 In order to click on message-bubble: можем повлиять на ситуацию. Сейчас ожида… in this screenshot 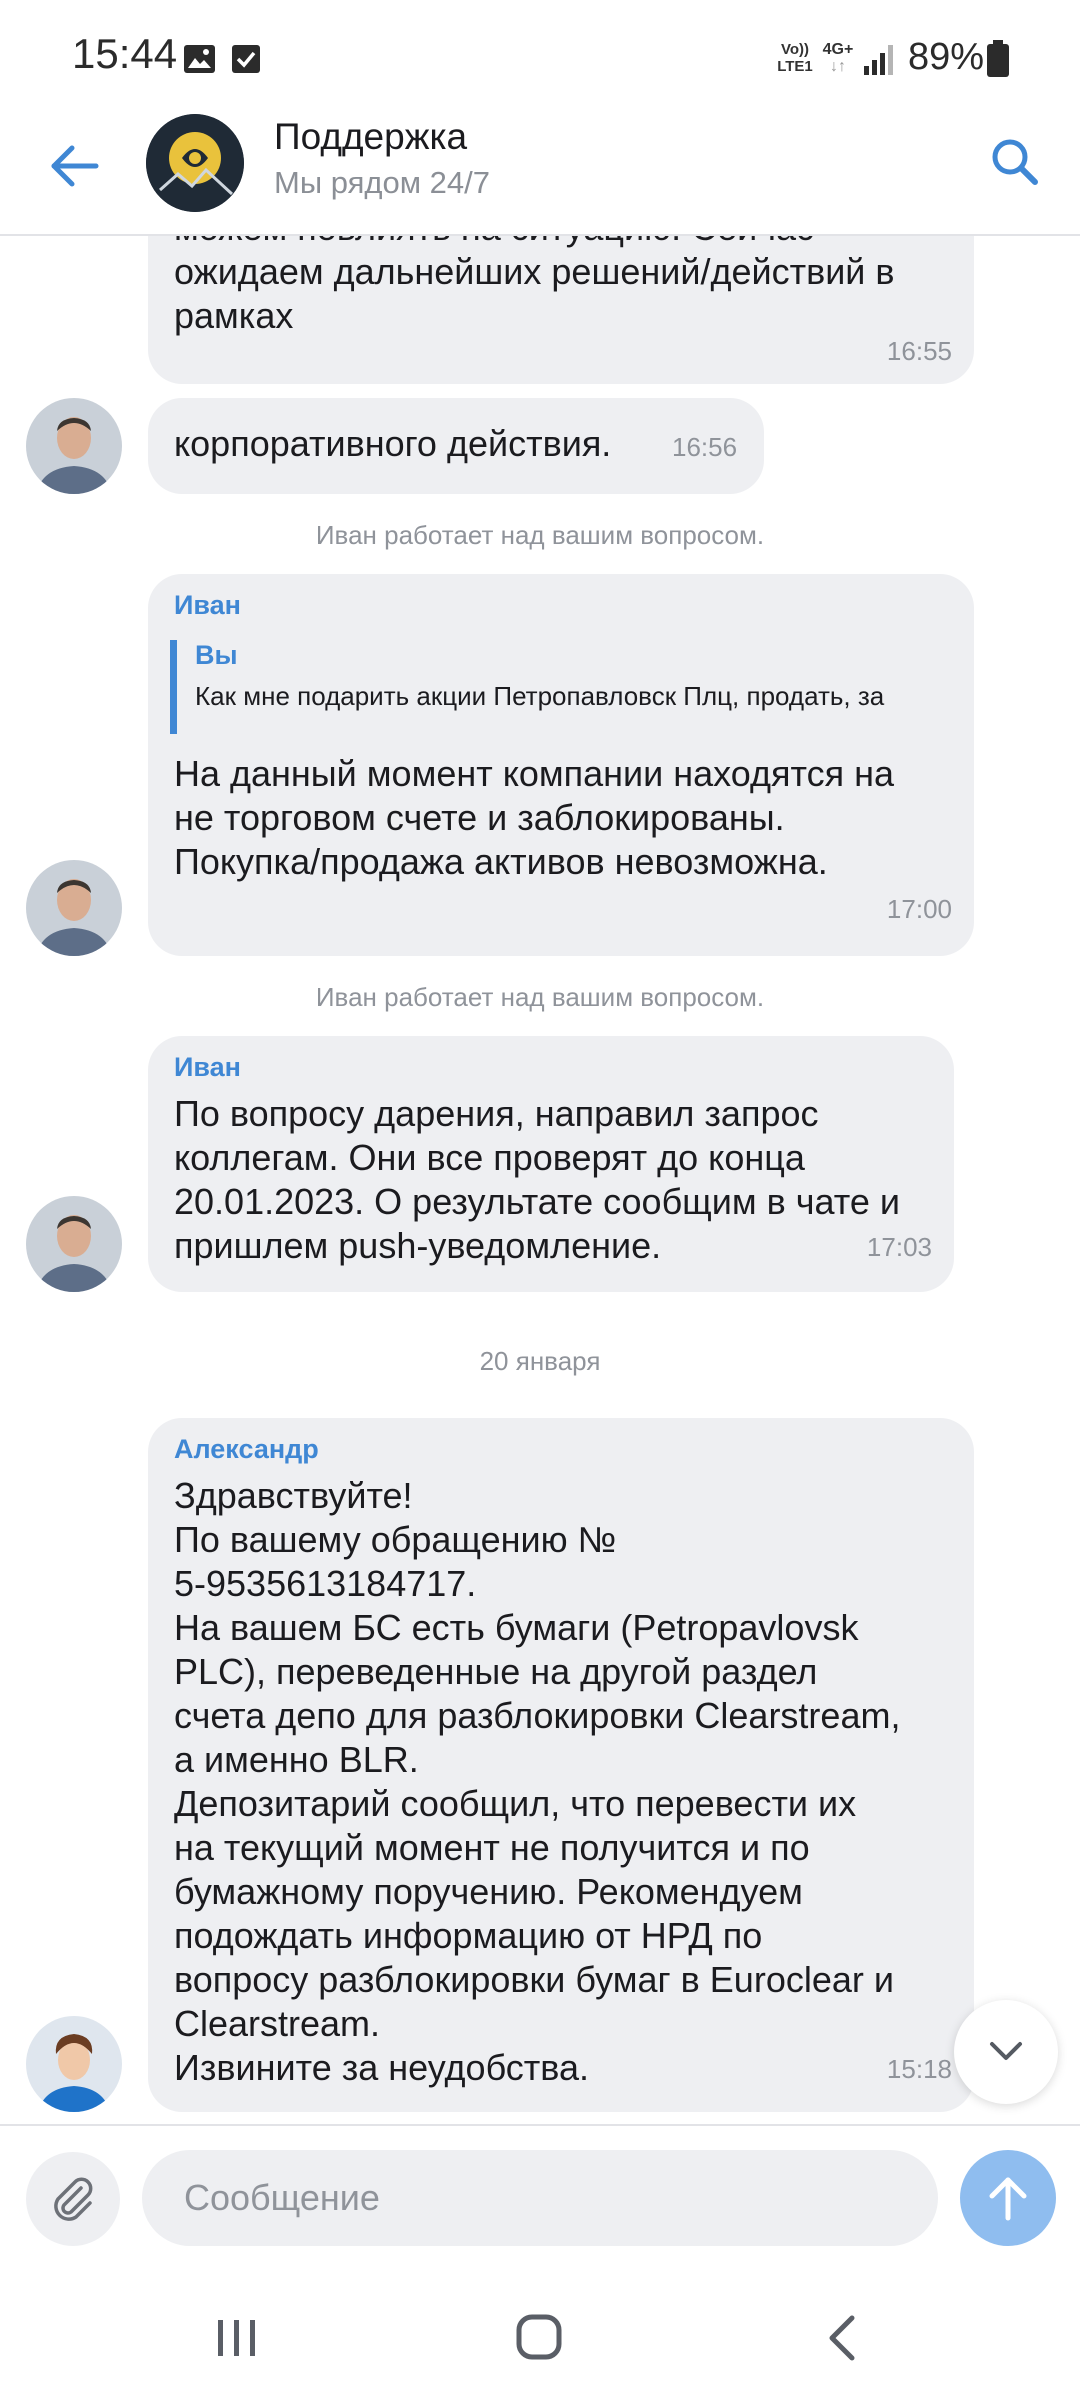, I will do `click(561, 310)`.